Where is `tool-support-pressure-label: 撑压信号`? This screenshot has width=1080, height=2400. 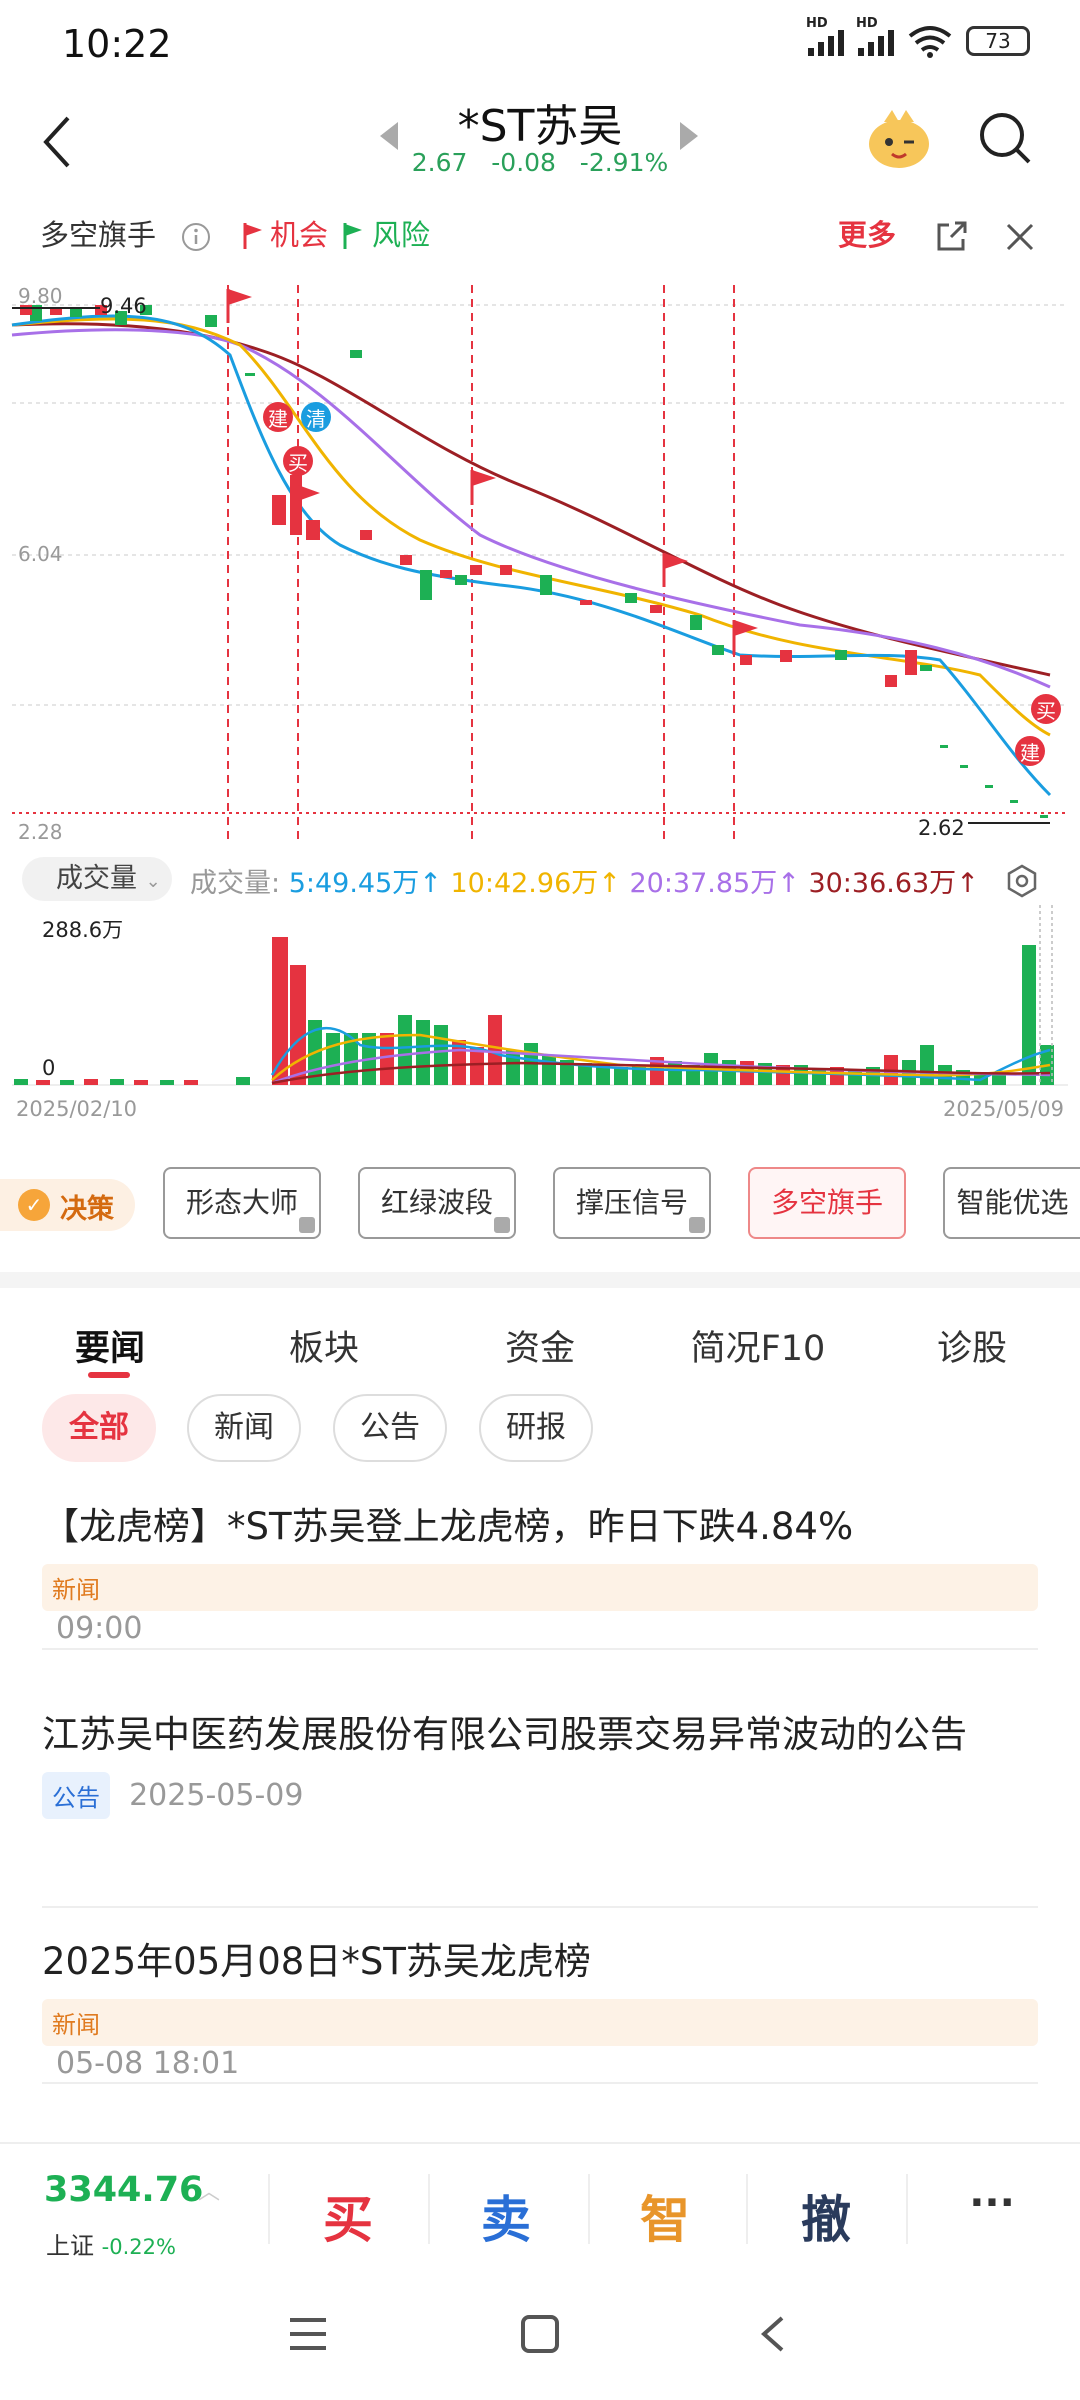 tool-support-pressure-label: 撑压信号 is located at coordinates (631, 1202).